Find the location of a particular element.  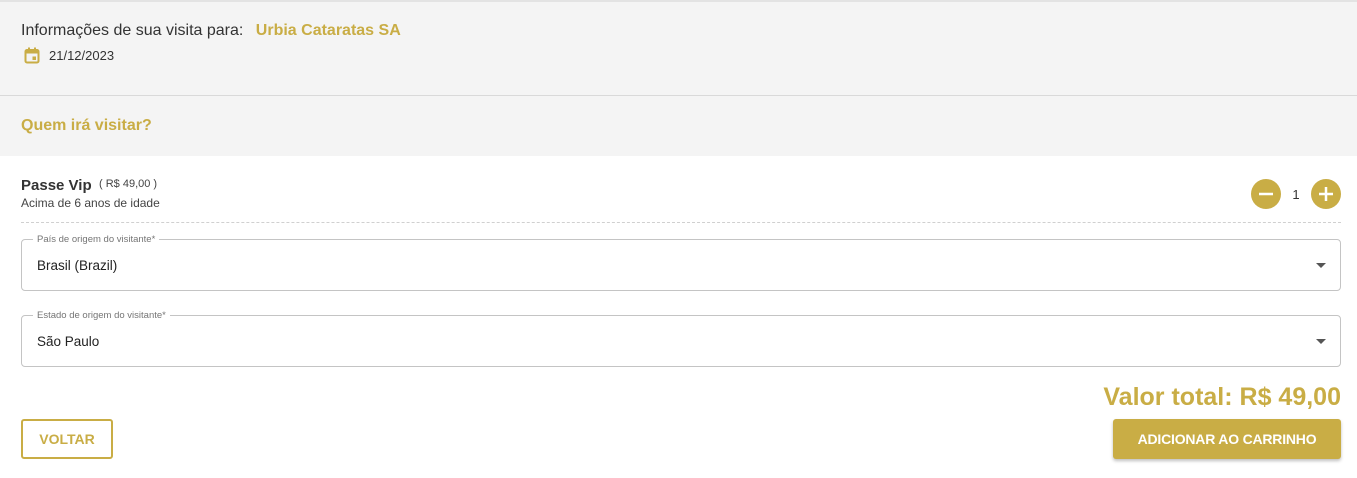

ticket-price: ( R$ 49,00 ) is located at coordinates (128, 184).